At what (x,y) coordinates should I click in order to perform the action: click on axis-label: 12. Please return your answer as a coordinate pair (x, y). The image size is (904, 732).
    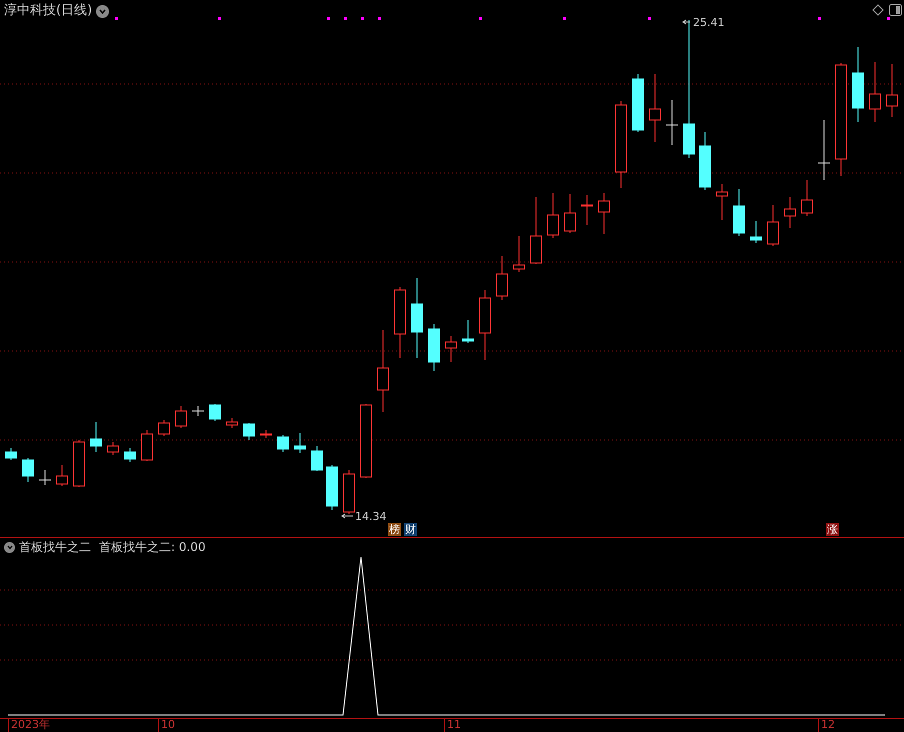
    Looking at the image, I should click on (826, 725).